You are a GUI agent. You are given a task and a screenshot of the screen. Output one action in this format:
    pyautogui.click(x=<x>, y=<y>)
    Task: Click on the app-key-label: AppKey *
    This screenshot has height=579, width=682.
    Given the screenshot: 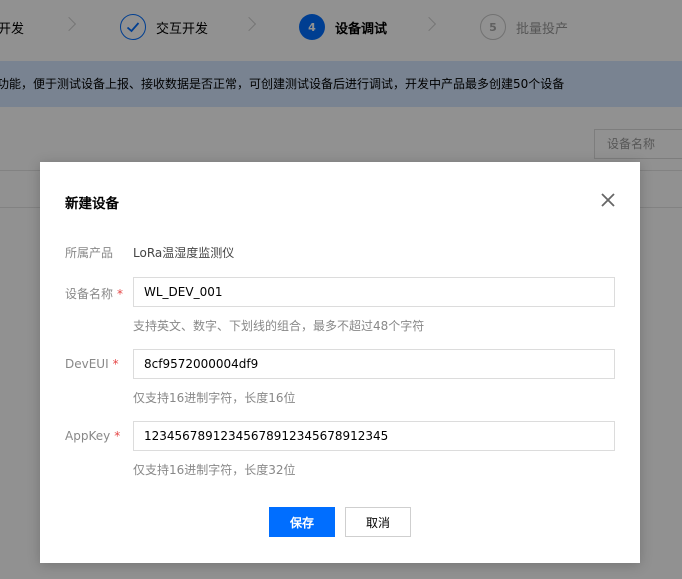 What is the action you would take?
    pyautogui.click(x=92, y=436)
    